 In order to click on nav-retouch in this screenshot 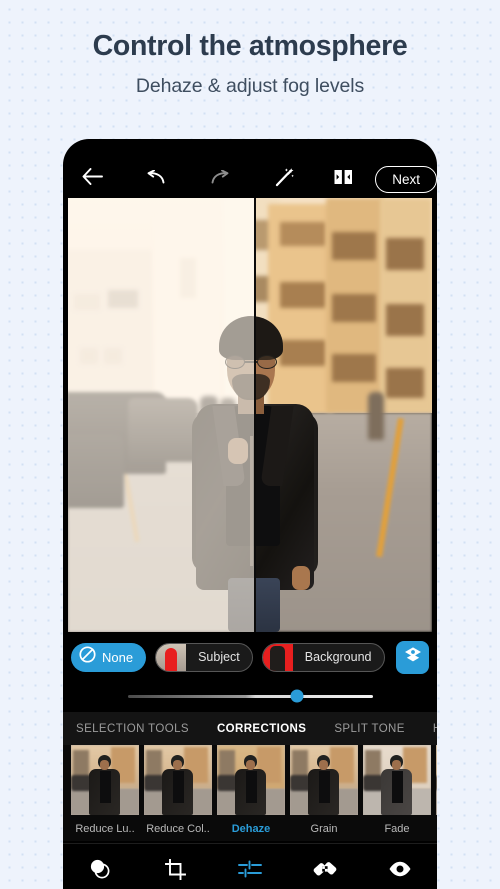, I will do `click(324, 866)`.